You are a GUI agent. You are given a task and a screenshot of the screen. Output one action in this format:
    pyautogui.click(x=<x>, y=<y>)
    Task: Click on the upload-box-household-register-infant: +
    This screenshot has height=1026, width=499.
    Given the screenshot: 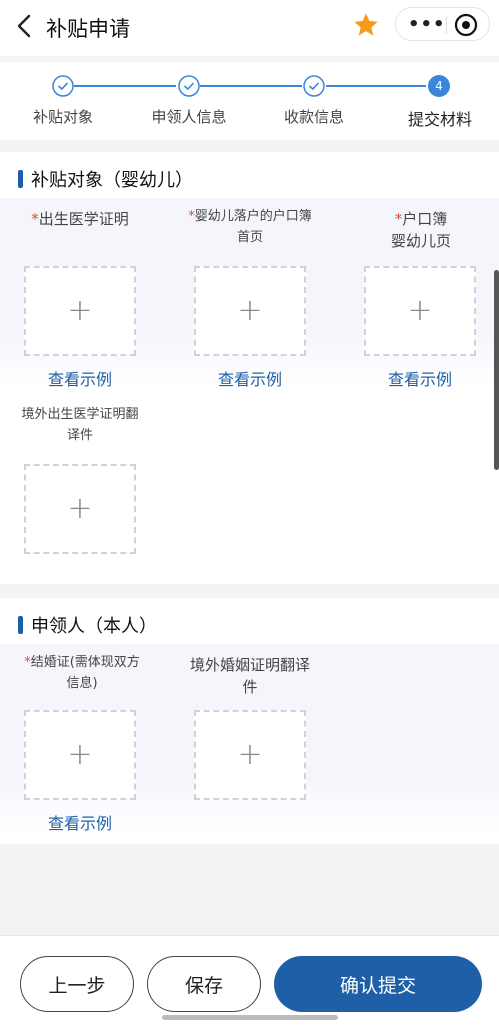 What is the action you would take?
    pyautogui.click(x=420, y=311)
    